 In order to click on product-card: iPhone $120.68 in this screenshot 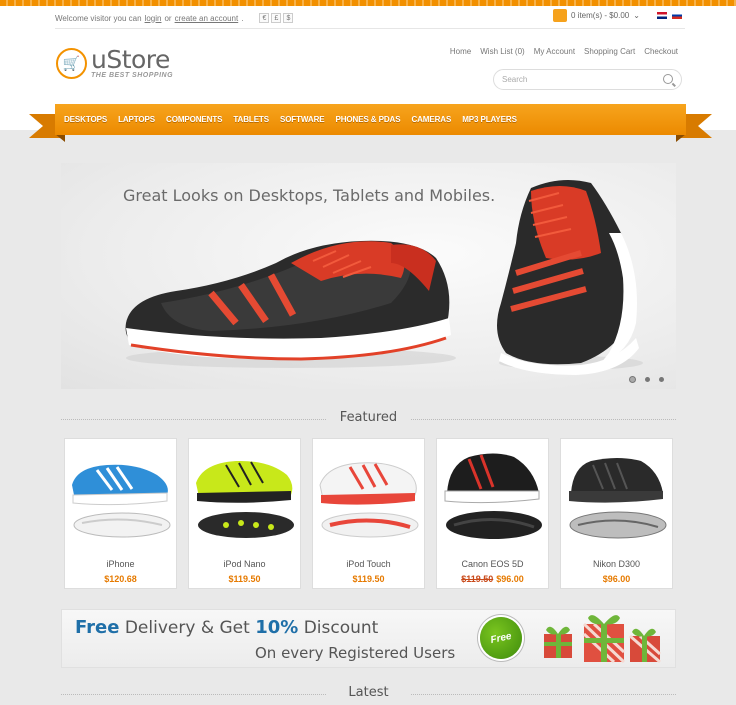, I will do `click(120, 513)`.